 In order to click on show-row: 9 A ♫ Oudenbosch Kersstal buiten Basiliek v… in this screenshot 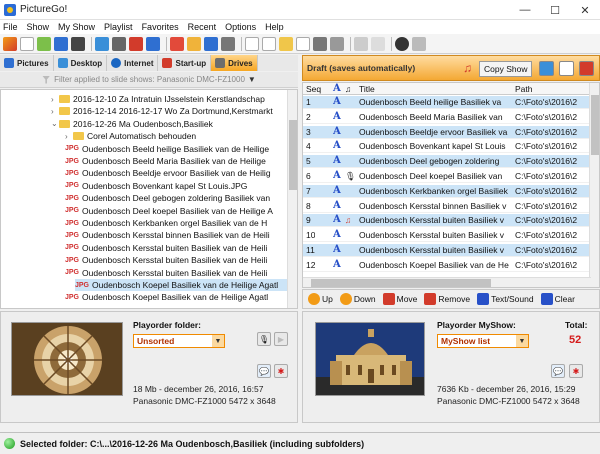, I will do `click(447, 221)`.